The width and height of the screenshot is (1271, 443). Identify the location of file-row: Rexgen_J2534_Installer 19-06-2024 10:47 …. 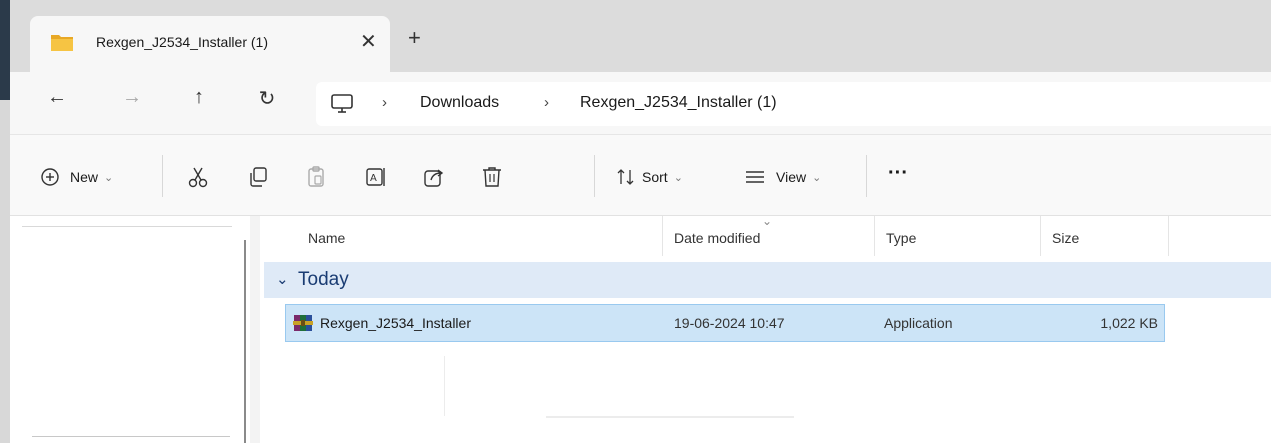
(725, 323).